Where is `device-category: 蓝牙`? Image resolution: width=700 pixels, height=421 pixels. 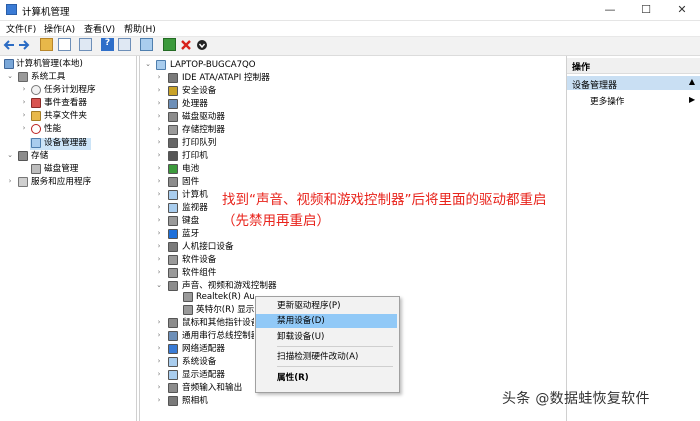
device-category: 蓝牙 is located at coordinates (190, 234).